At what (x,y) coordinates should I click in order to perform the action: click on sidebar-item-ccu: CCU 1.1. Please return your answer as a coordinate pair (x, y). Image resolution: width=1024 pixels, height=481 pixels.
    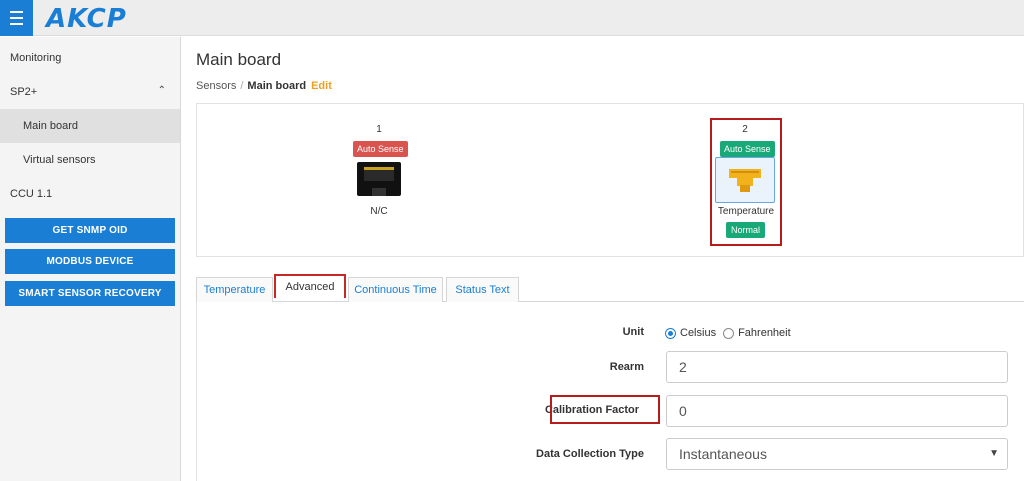
    Looking at the image, I should click on (90, 194).